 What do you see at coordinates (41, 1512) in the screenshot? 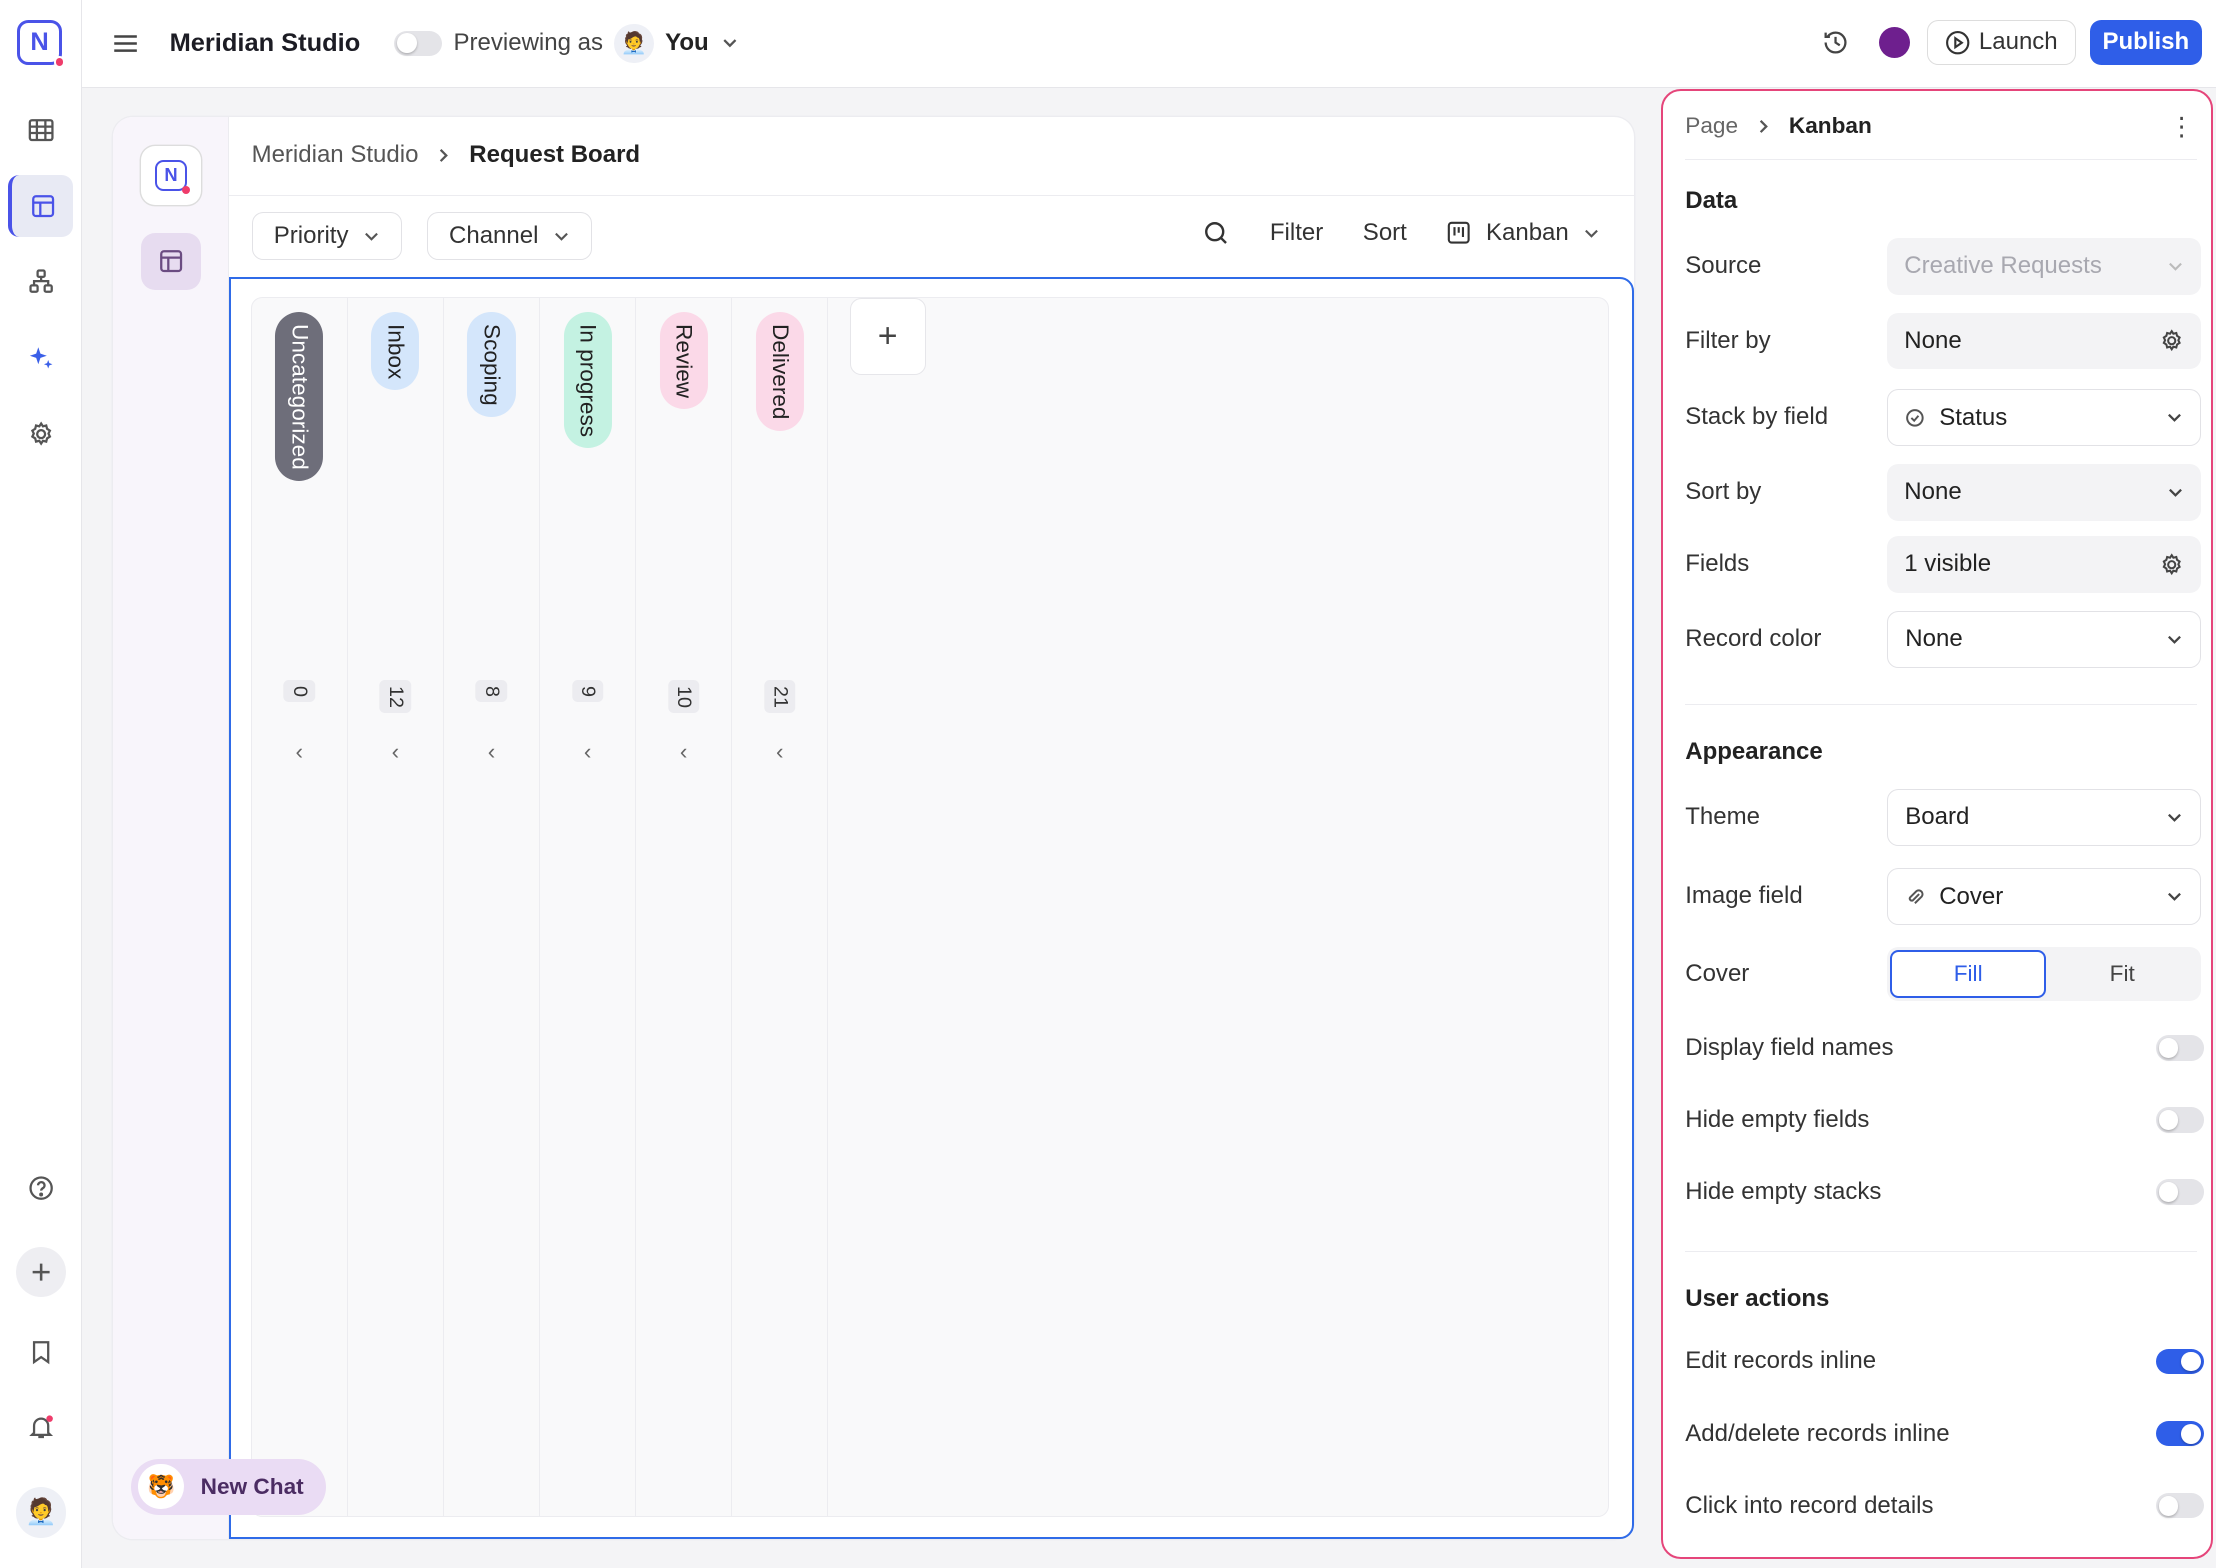
I see `user-avatar: 🧑‍💼` at bounding box center [41, 1512].